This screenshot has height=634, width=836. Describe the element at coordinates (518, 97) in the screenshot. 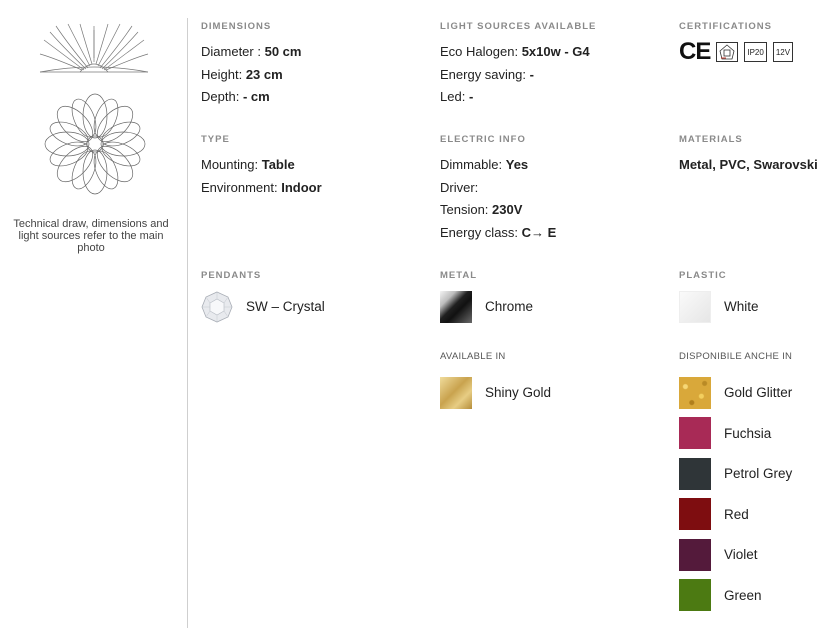

I see `led-line: Led: -` at that location.